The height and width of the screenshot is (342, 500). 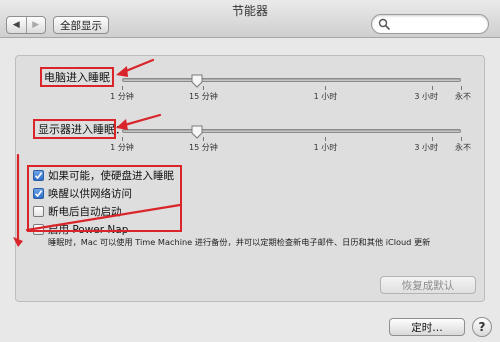 I want to click on back-arrow-icon: ◀, so click(x=16, y=25).